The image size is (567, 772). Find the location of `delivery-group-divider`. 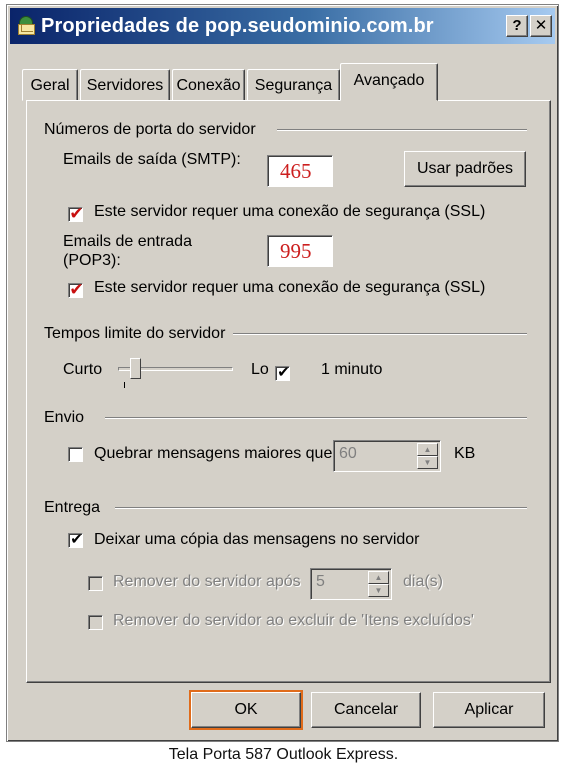

delivery-group-divider is located at coordinates (321, 508).